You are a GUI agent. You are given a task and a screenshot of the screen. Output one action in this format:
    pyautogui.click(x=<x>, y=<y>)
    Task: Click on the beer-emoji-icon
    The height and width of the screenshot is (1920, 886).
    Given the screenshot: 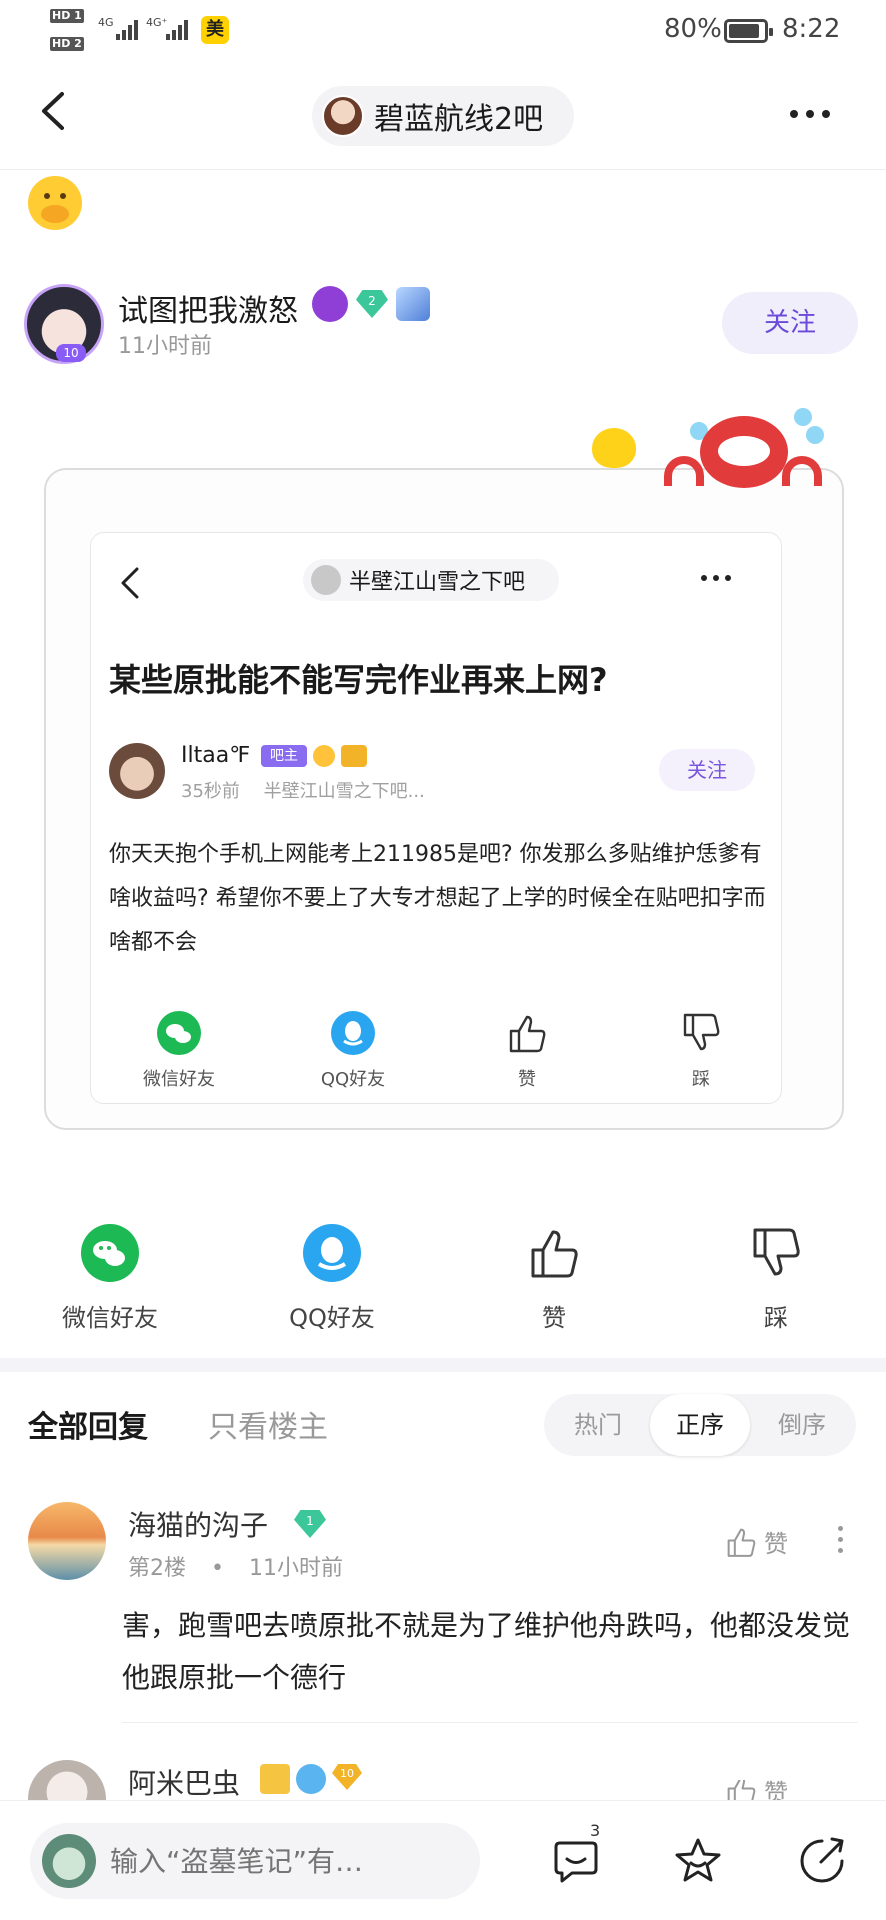 What is the action you would take?
    pyautogui.click(x=275, y=1779)
    